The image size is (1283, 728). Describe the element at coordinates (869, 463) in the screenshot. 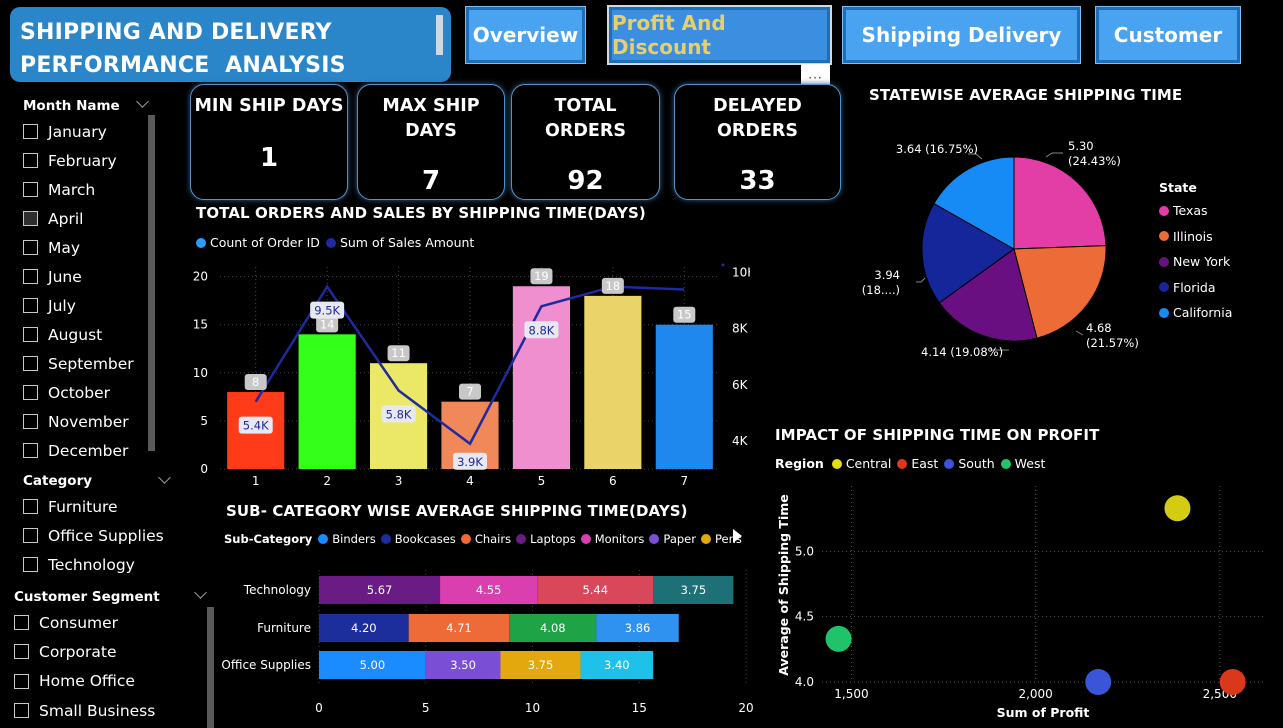

I see `legend-label: Central` at that location.